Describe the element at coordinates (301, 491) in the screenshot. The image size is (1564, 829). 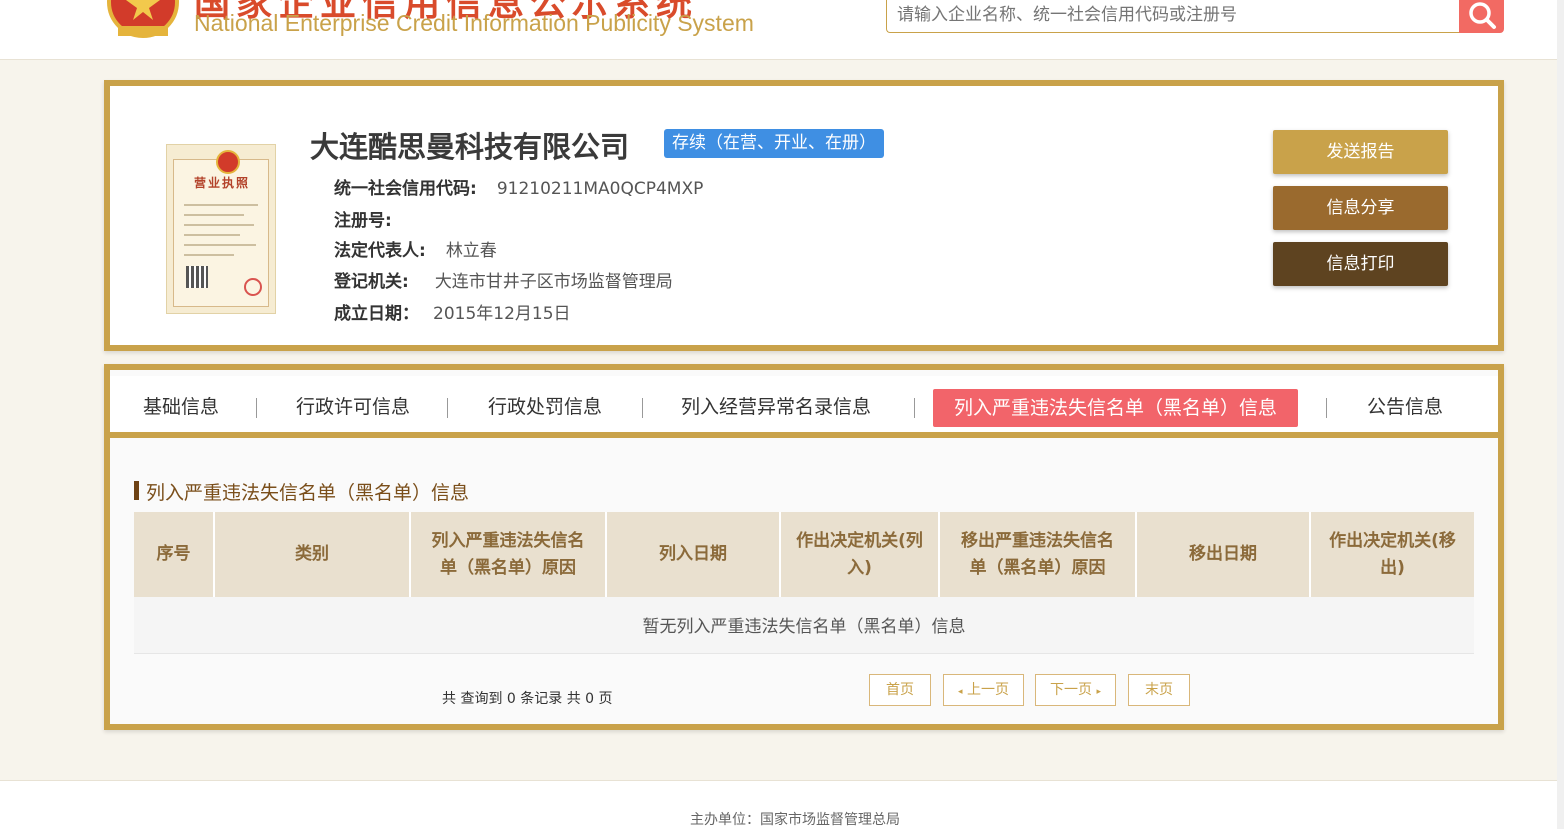
I see `section-title: 列入严重违法失信名单（黑名单）信息` at that location.